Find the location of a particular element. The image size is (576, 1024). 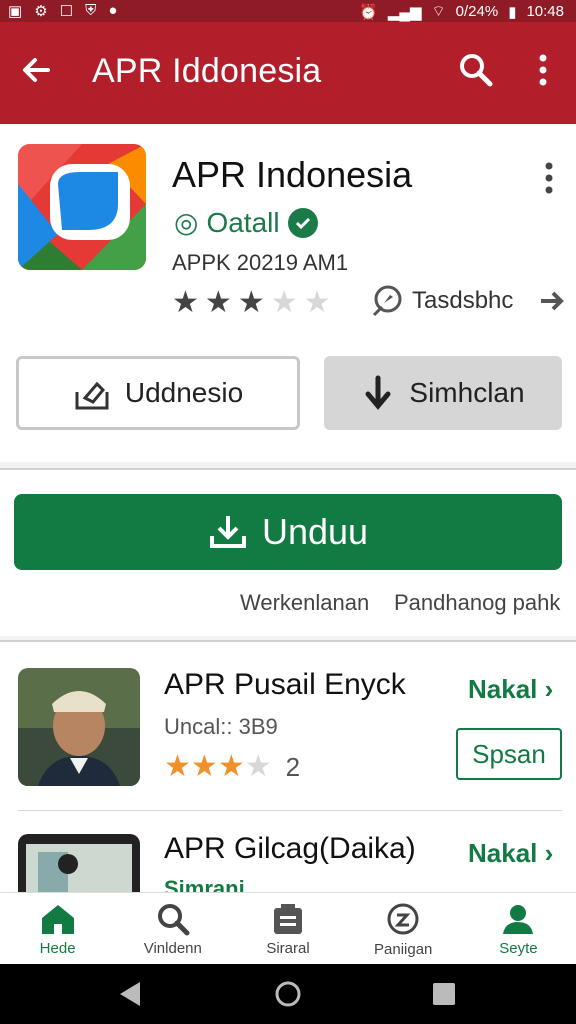

signal-icon: ▂▄▆ is located at coordinates (404, 12).